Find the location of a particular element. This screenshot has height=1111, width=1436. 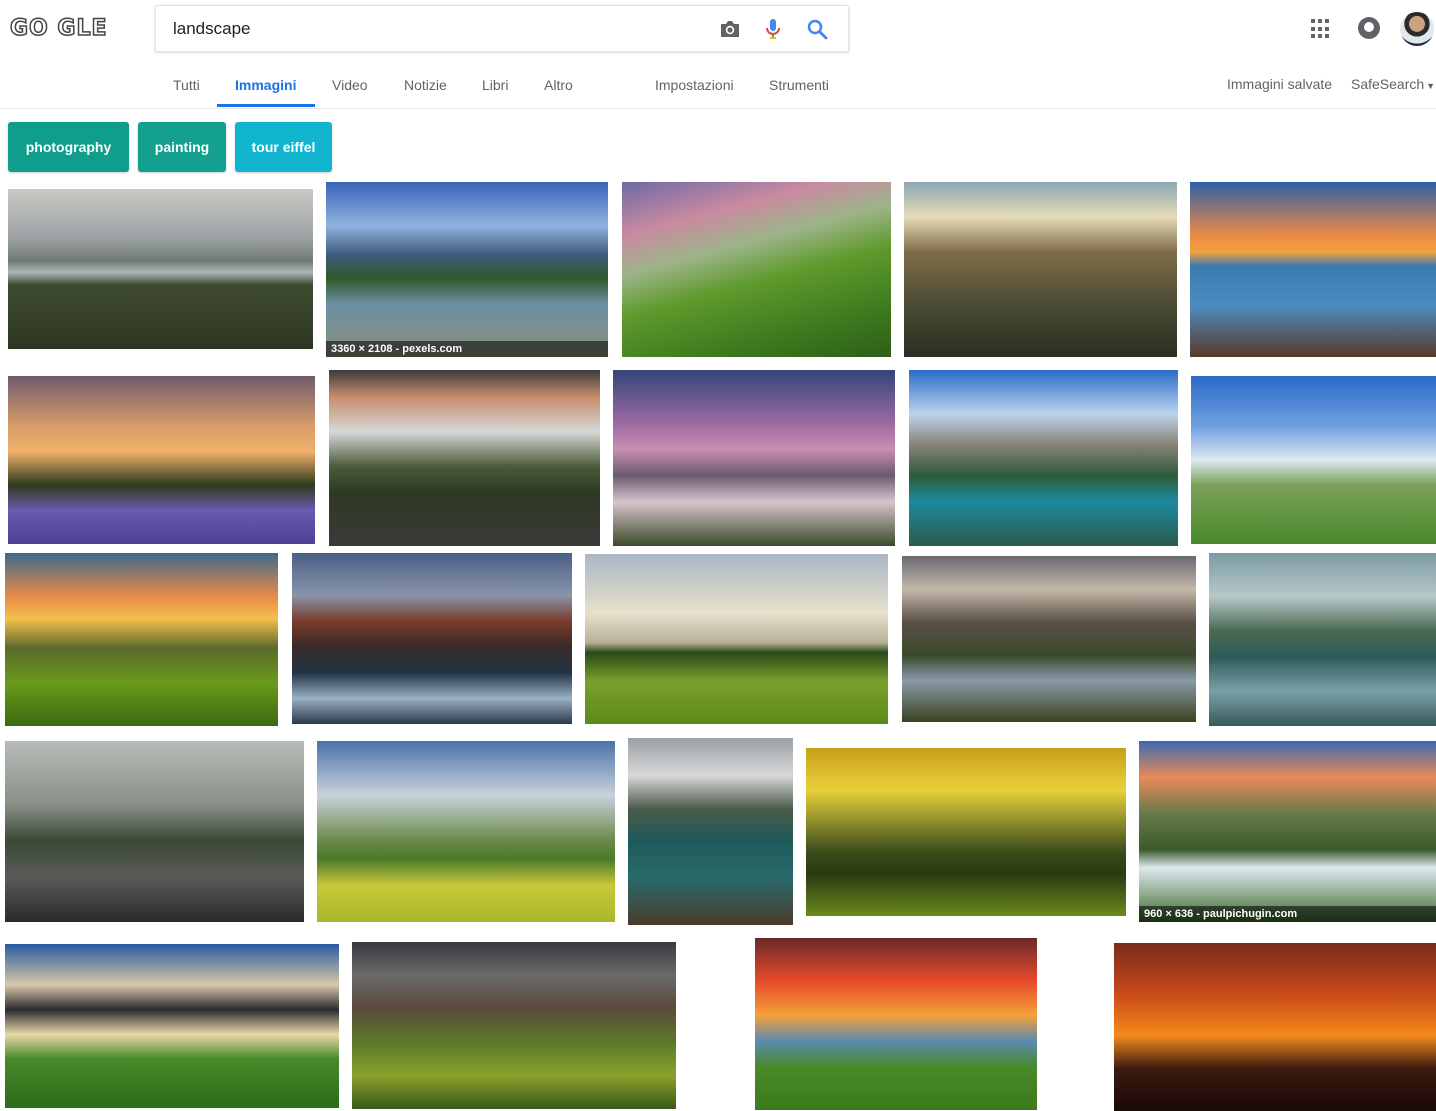

tools-link: Strumenti is located at coordinates (799, 85).